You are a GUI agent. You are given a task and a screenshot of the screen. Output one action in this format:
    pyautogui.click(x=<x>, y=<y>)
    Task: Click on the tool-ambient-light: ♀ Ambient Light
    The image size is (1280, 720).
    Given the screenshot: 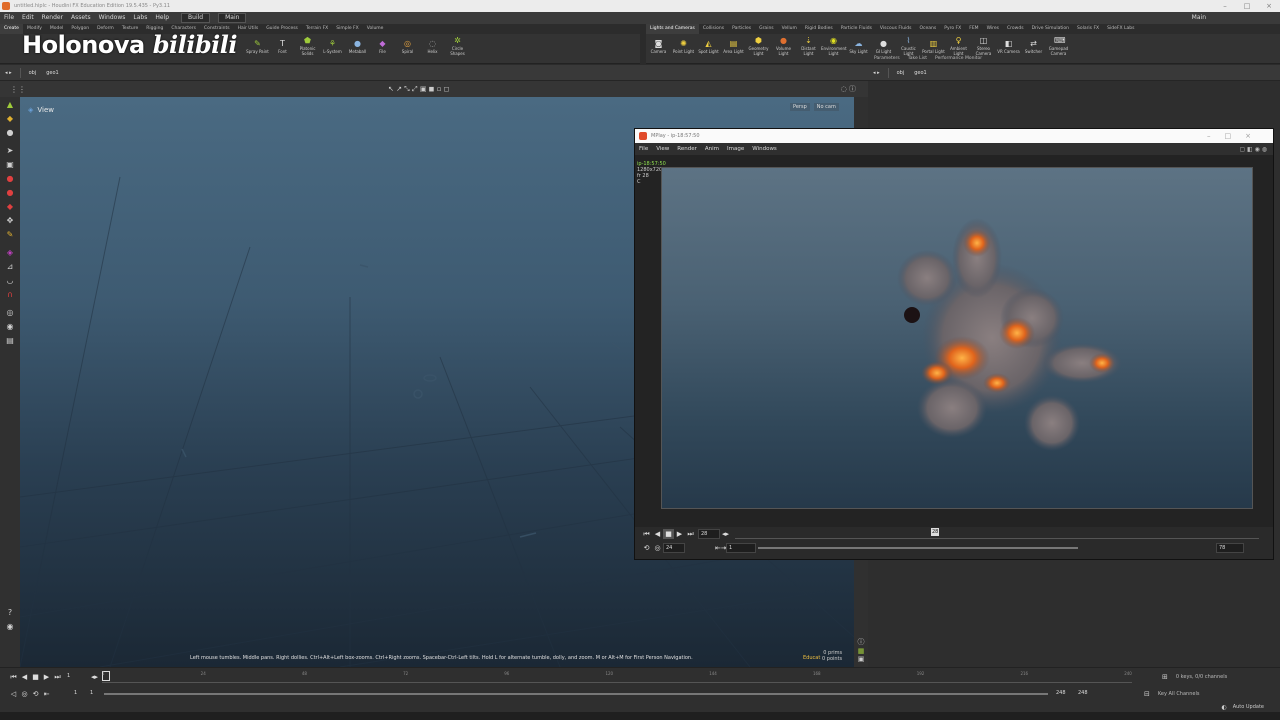 What is the action you would take?
    pyautogui.click(x=958, y=45)
    